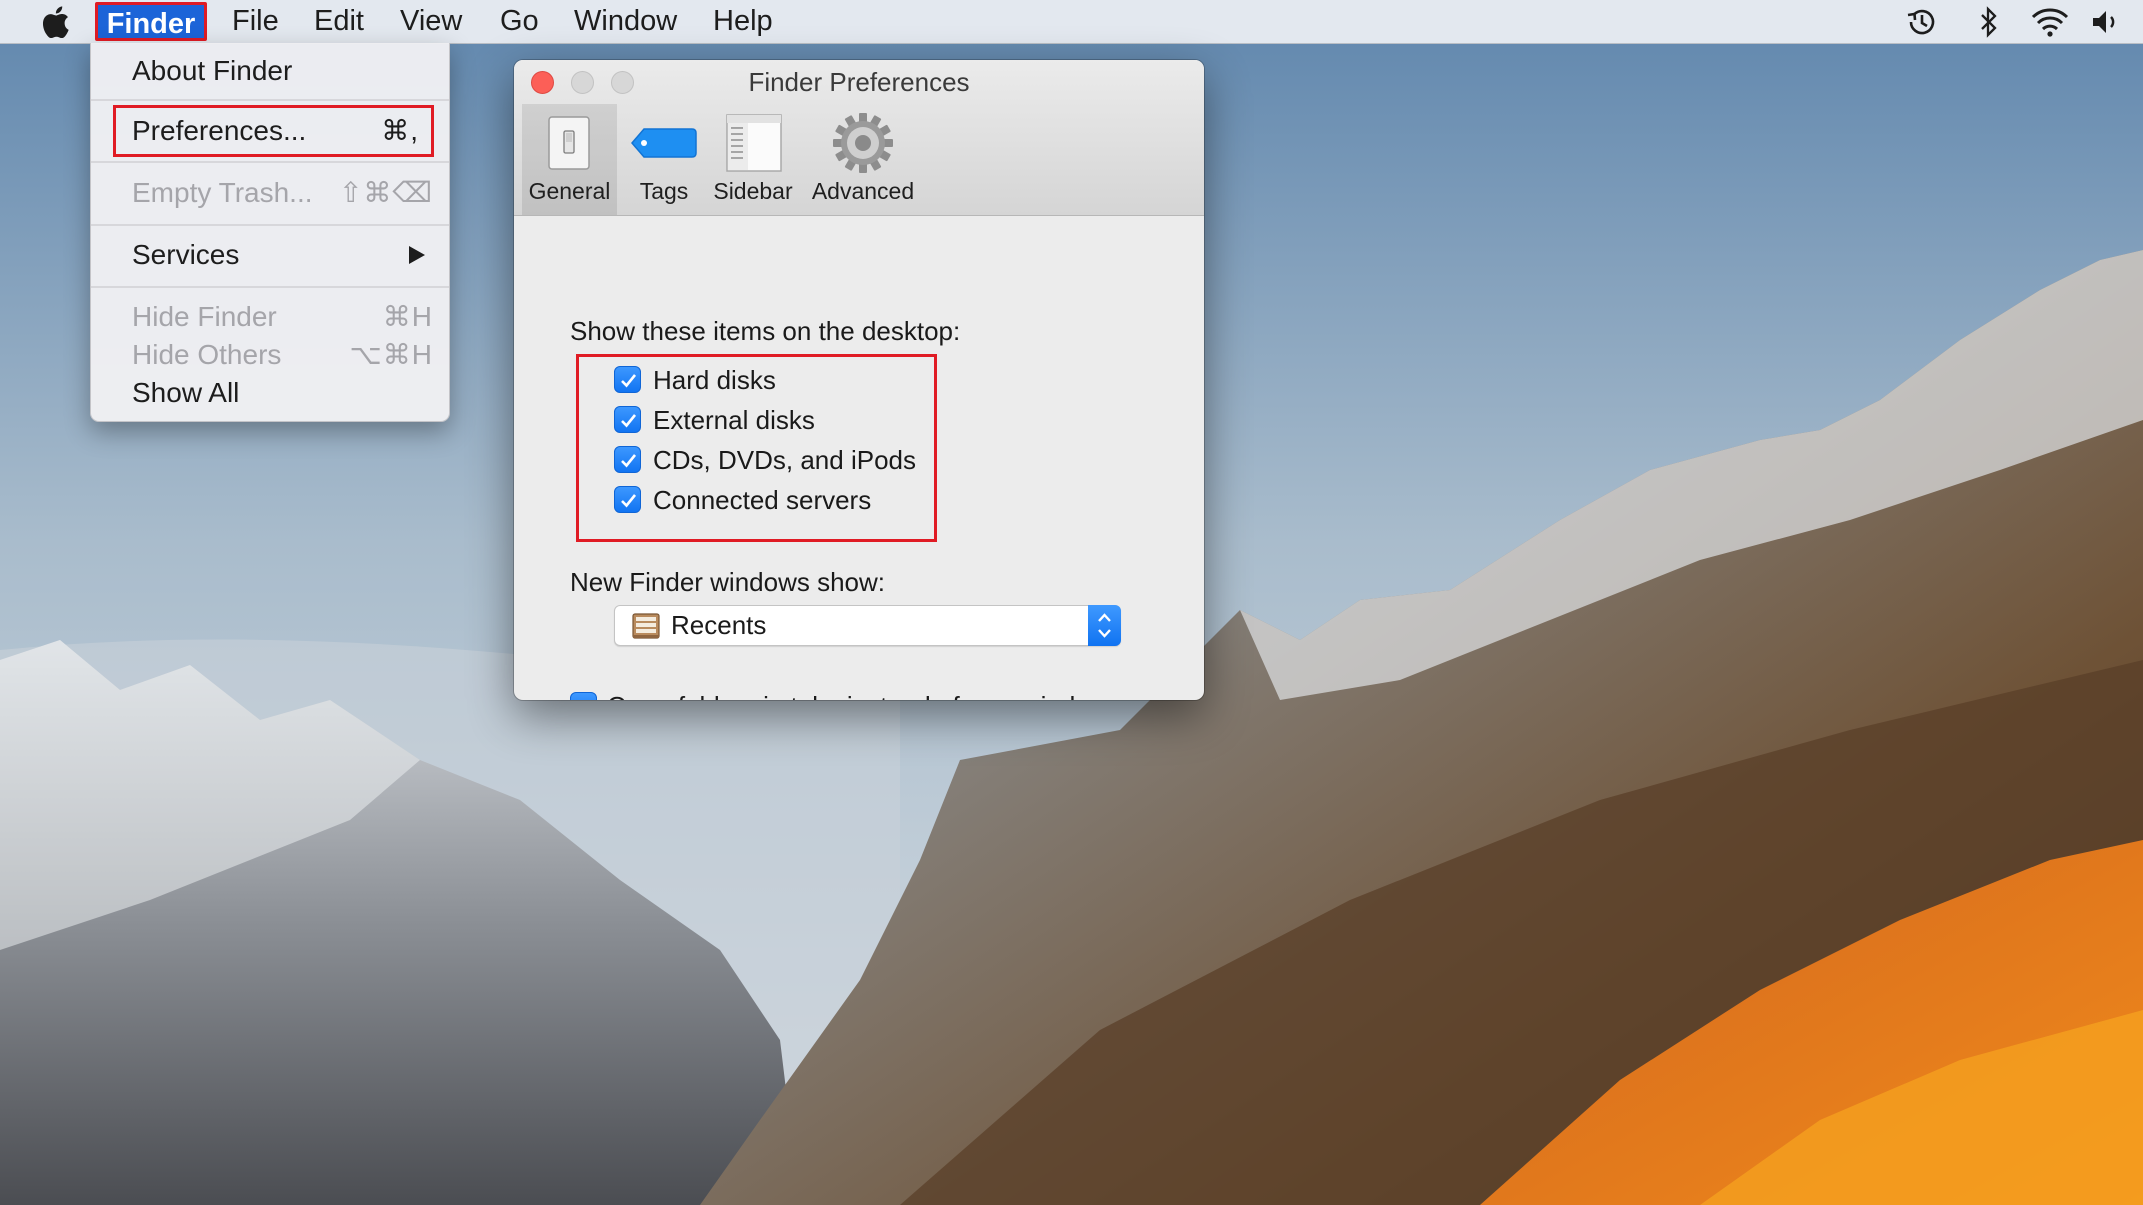 Image resolution: width=2143 pixels, height=1205 pixels. I want to click on new-window-heading: New Finder windows show:, so click(728, 582).